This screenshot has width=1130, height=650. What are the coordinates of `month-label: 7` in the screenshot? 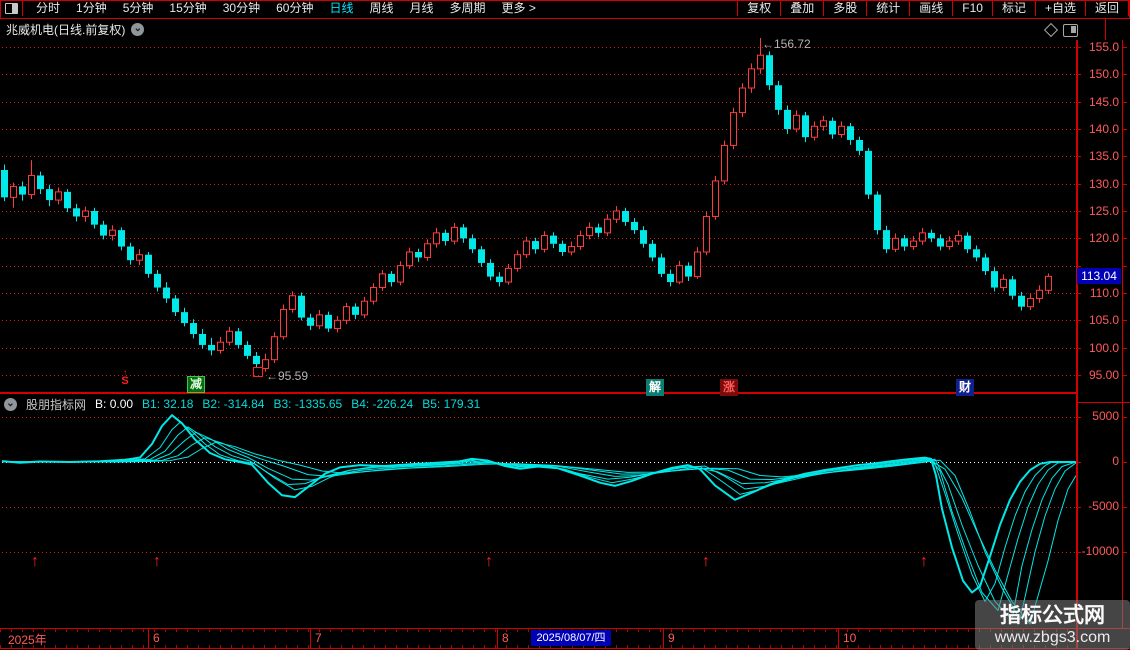 It's located at (318, 638).